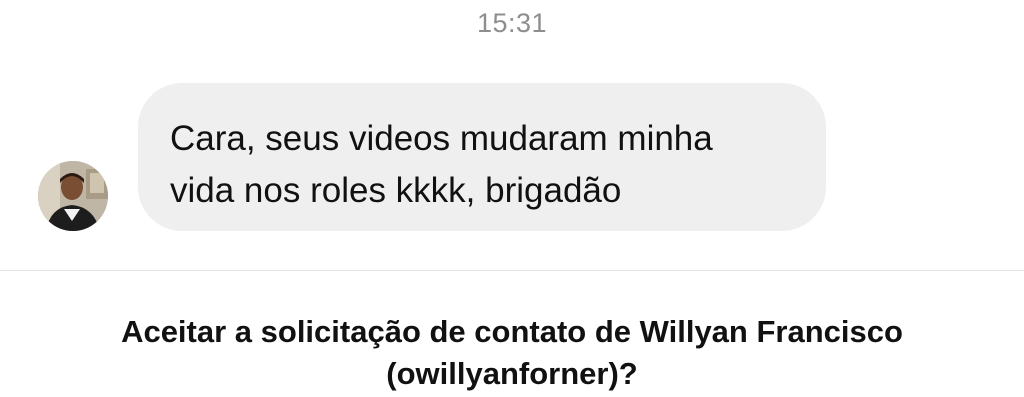 This screenshot has height=397, width=1024. I want to click on user-avatar-photo-icon, so click(73, 196).